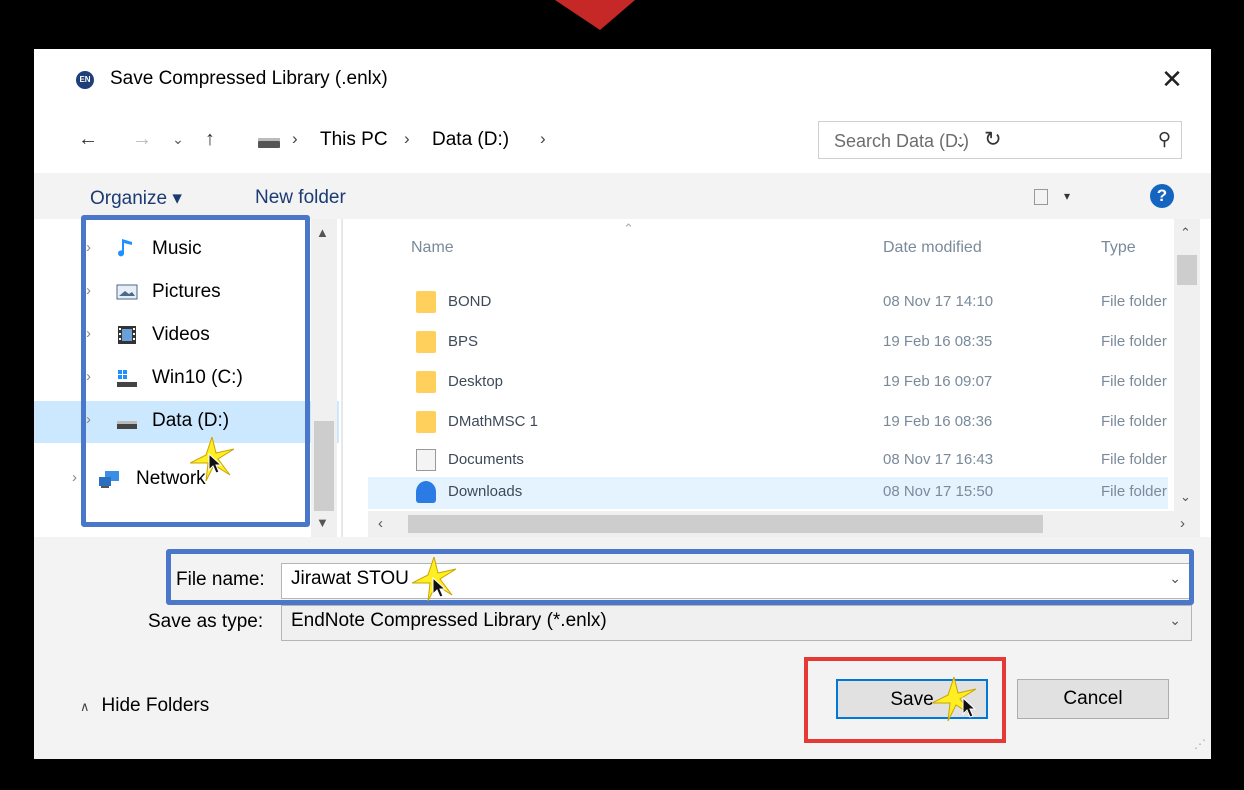 Image resolution: width=1244 pixels, height=790 pixels. Describe the element at coordinates (768, 493) in the screenshot. I see `file-row: Downloads 08 Nov 17 15:50 File folder` at that location.